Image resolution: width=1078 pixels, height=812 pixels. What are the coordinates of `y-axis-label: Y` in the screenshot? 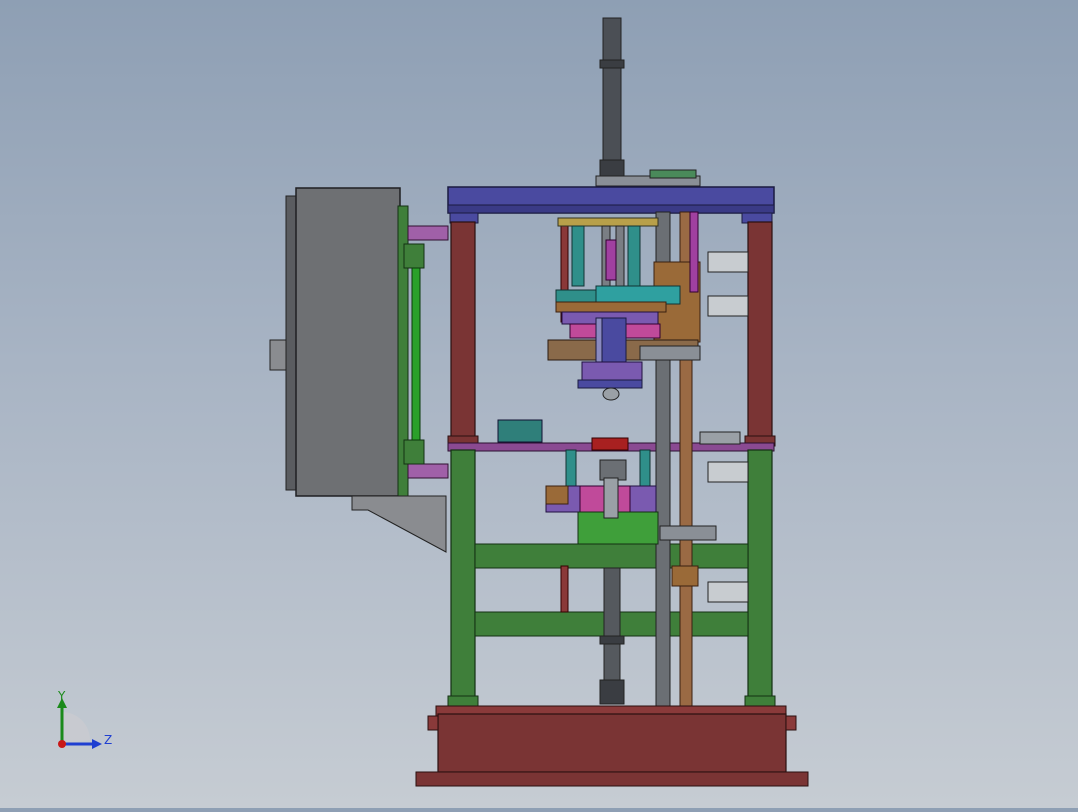 It's located at (61, 696).